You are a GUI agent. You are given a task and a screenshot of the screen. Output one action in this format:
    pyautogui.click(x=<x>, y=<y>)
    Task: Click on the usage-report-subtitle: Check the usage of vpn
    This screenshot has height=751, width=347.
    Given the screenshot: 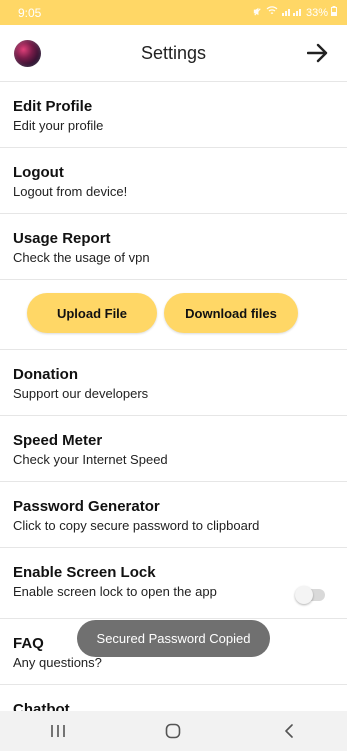 What is the action you would take?
    pyautogui.click(x=81, y=257)
    